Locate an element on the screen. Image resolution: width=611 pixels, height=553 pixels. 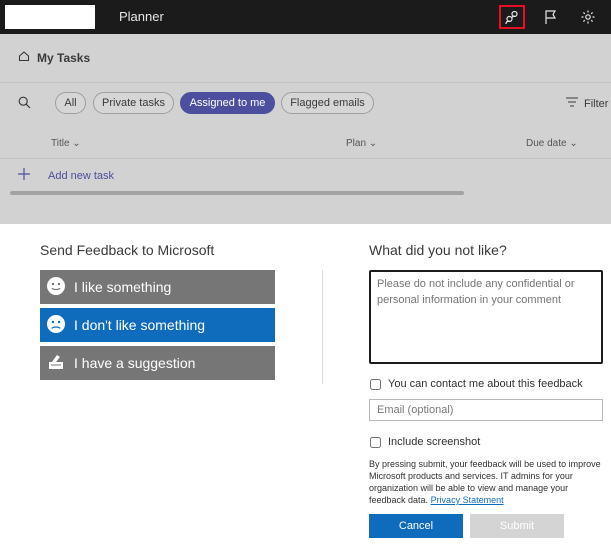
plus-icon is located at coordinates (24, 175).